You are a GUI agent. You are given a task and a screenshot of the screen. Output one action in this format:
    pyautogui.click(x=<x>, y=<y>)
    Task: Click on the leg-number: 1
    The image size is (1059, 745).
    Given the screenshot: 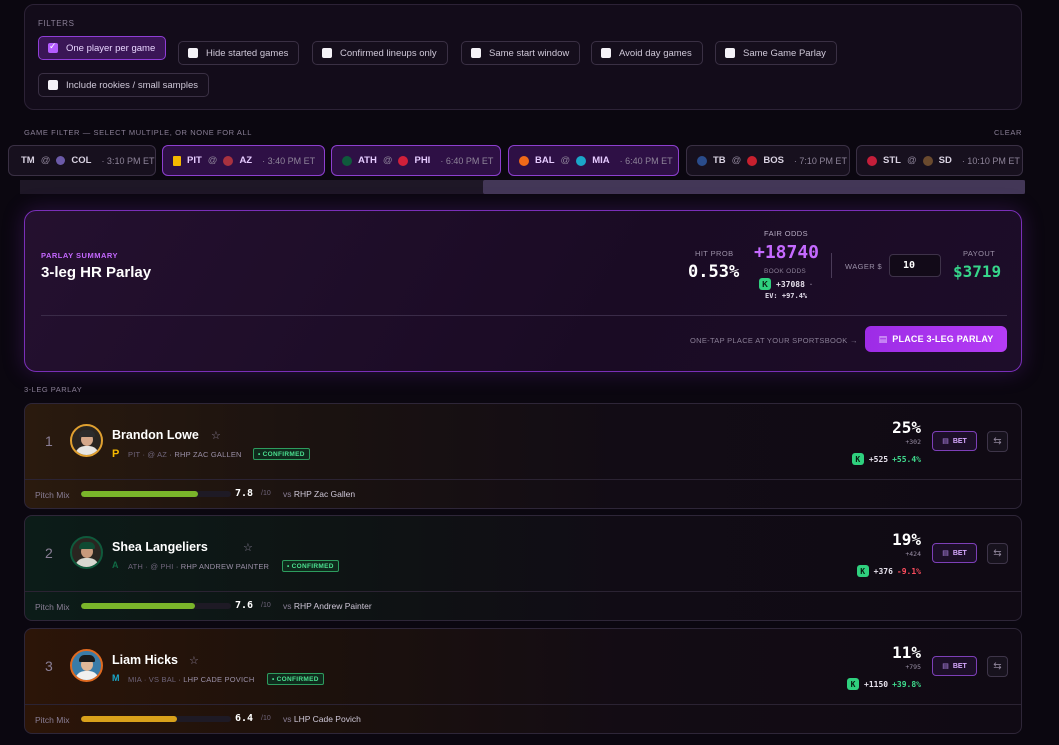 What is the action you would take?
    pyautogui.click(x=49, y=441)
    